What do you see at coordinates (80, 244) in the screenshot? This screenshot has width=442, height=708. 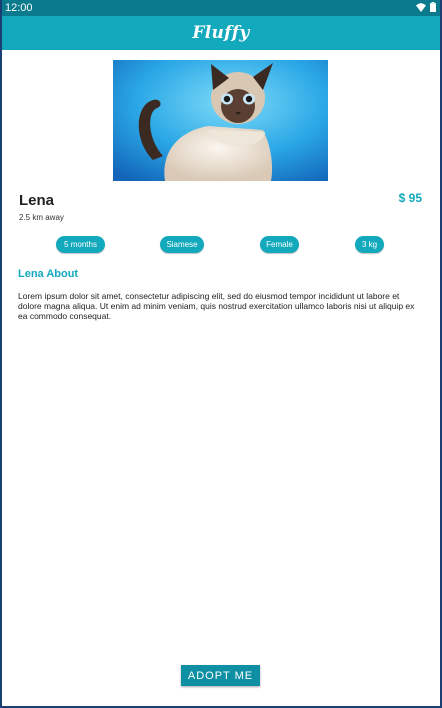 I see `chip-age: 5 months` at bounding box center [80, 244].